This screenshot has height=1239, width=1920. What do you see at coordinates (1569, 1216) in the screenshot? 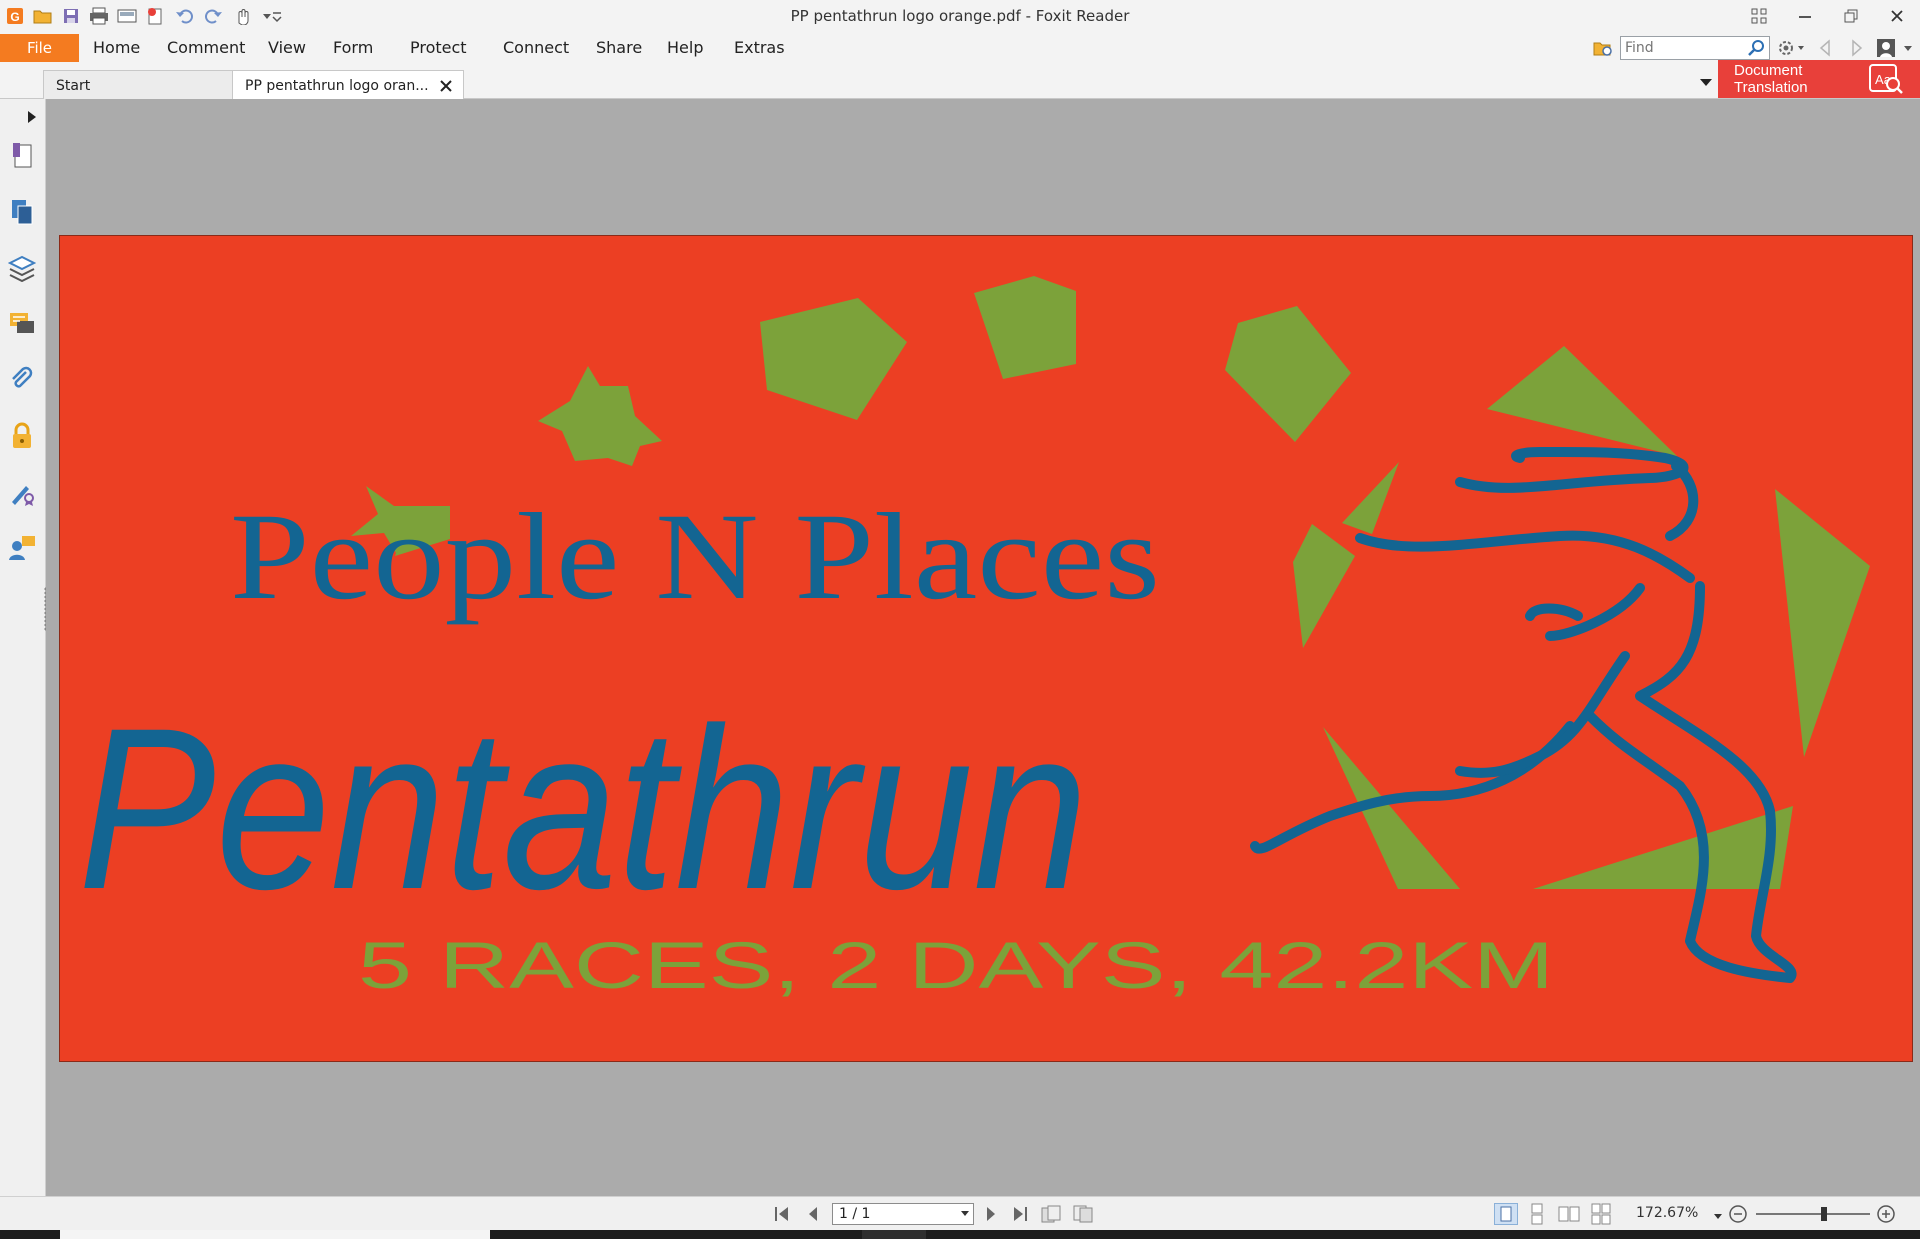
I see `facing-view-icon` at bounding box center [1569, 1216].